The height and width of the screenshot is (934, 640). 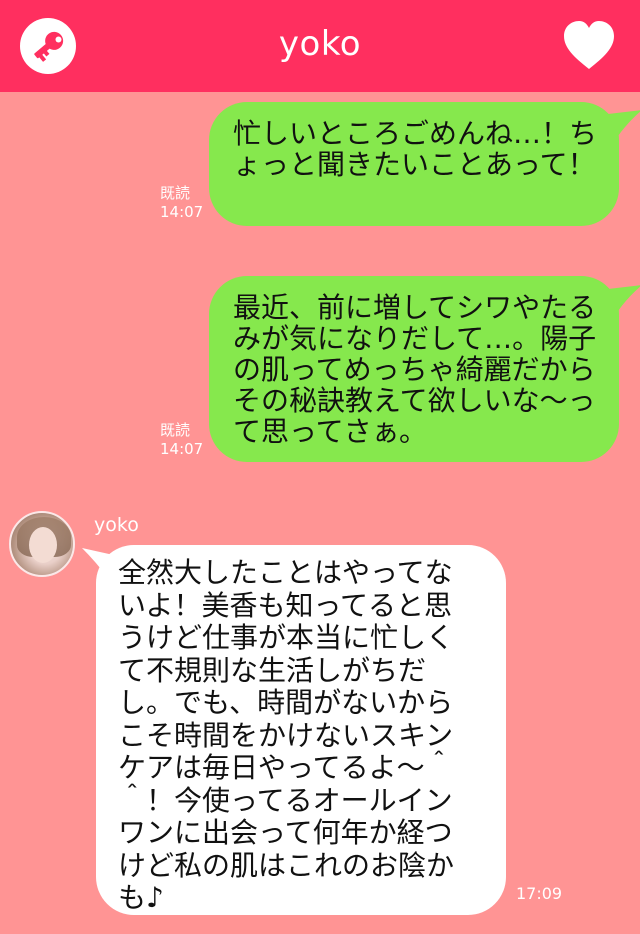 I want to click on avatar, so click(x=42, y=544).